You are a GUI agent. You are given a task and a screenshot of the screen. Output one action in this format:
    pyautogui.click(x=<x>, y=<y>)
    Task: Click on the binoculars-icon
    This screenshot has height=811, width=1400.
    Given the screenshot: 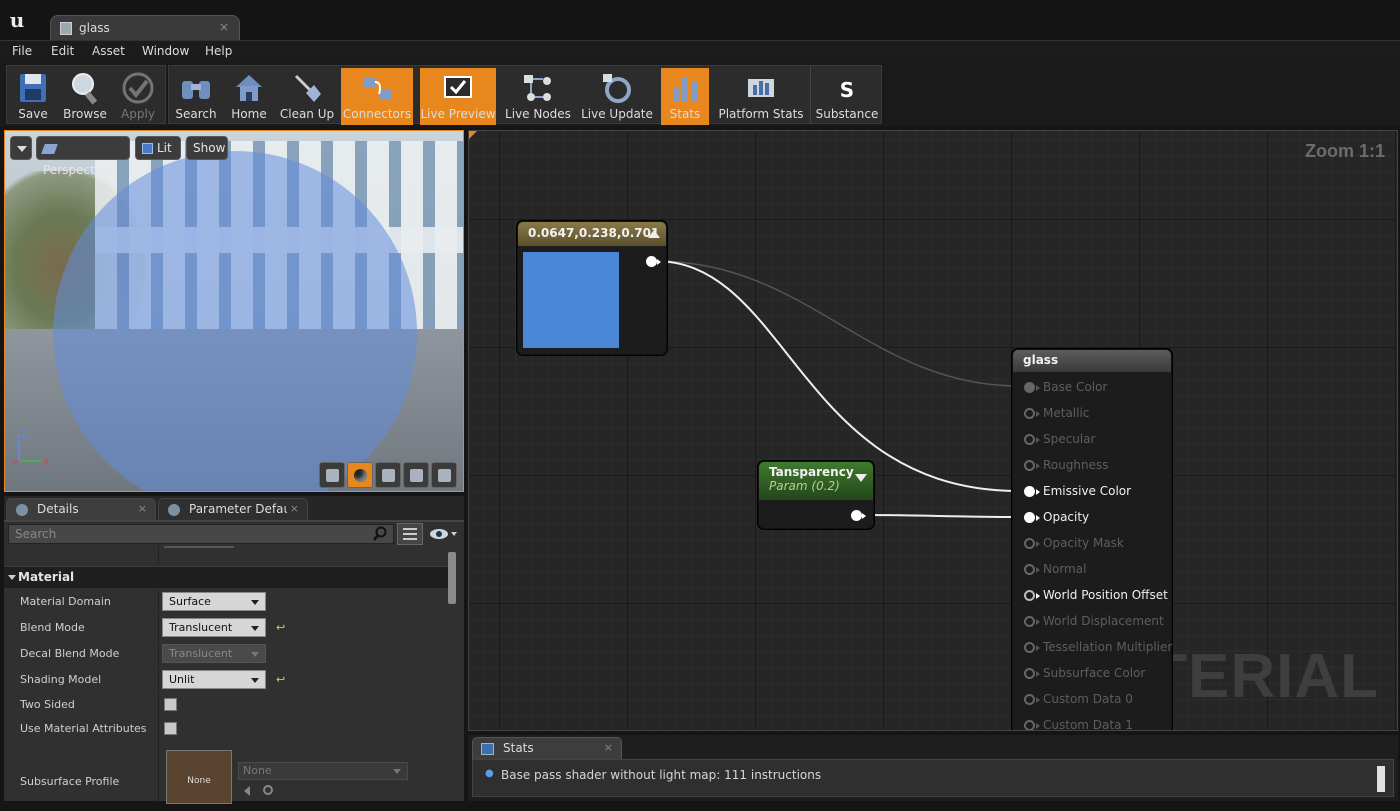 What is the action you would take?
    pyautogui.click(x=196, y=90)
    